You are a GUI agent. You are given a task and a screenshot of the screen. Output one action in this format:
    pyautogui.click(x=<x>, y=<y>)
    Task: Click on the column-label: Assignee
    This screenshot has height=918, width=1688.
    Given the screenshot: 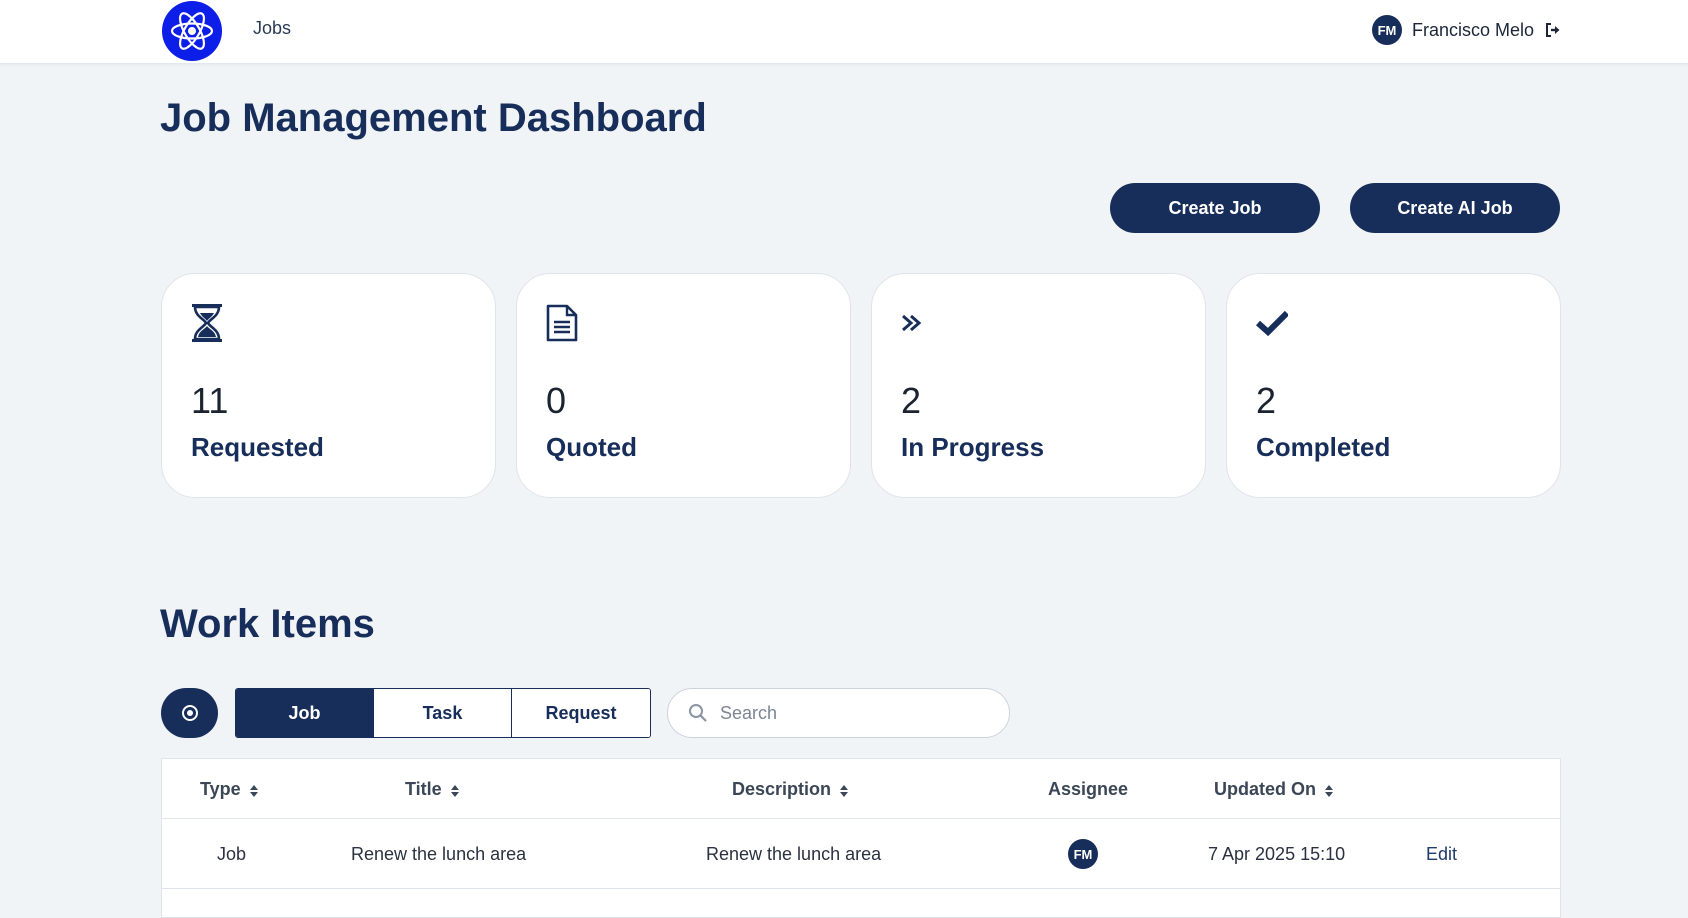 What is the action you would take?
    pyautogui.click(x=1088, y=788)
    